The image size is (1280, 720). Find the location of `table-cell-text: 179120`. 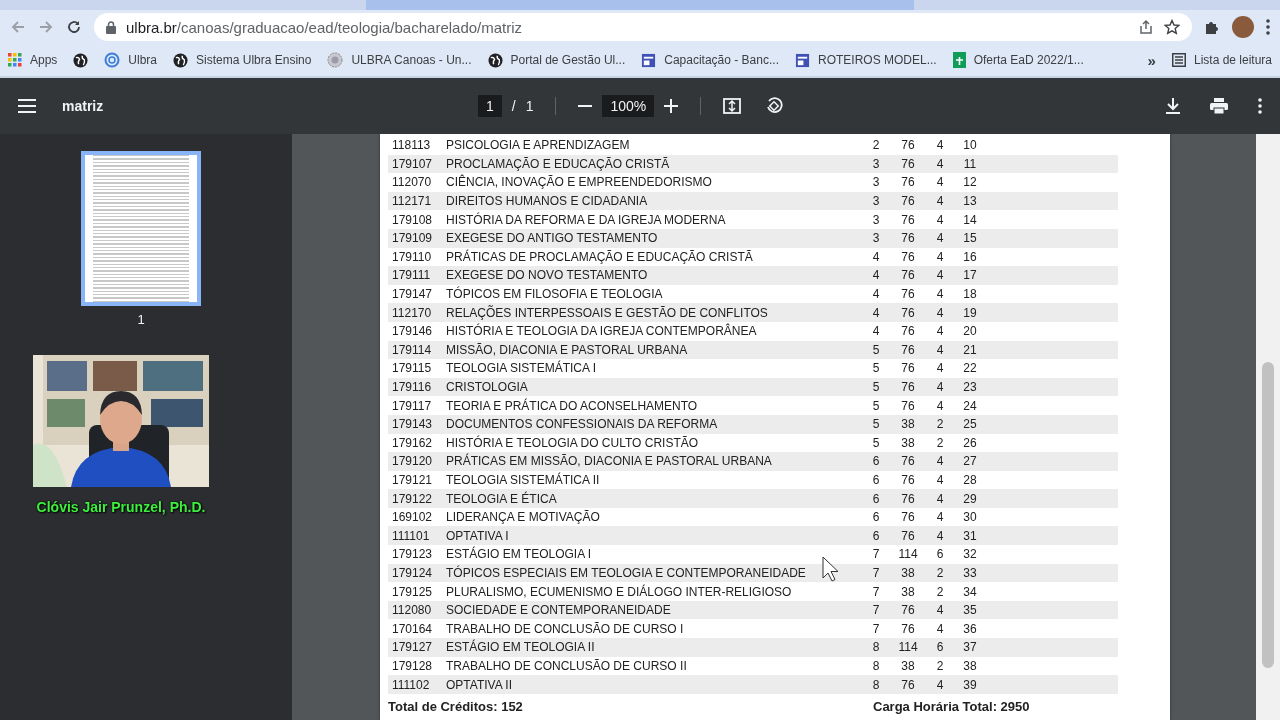

table-cell-text: 179120 is located at coordinates (413, 461).